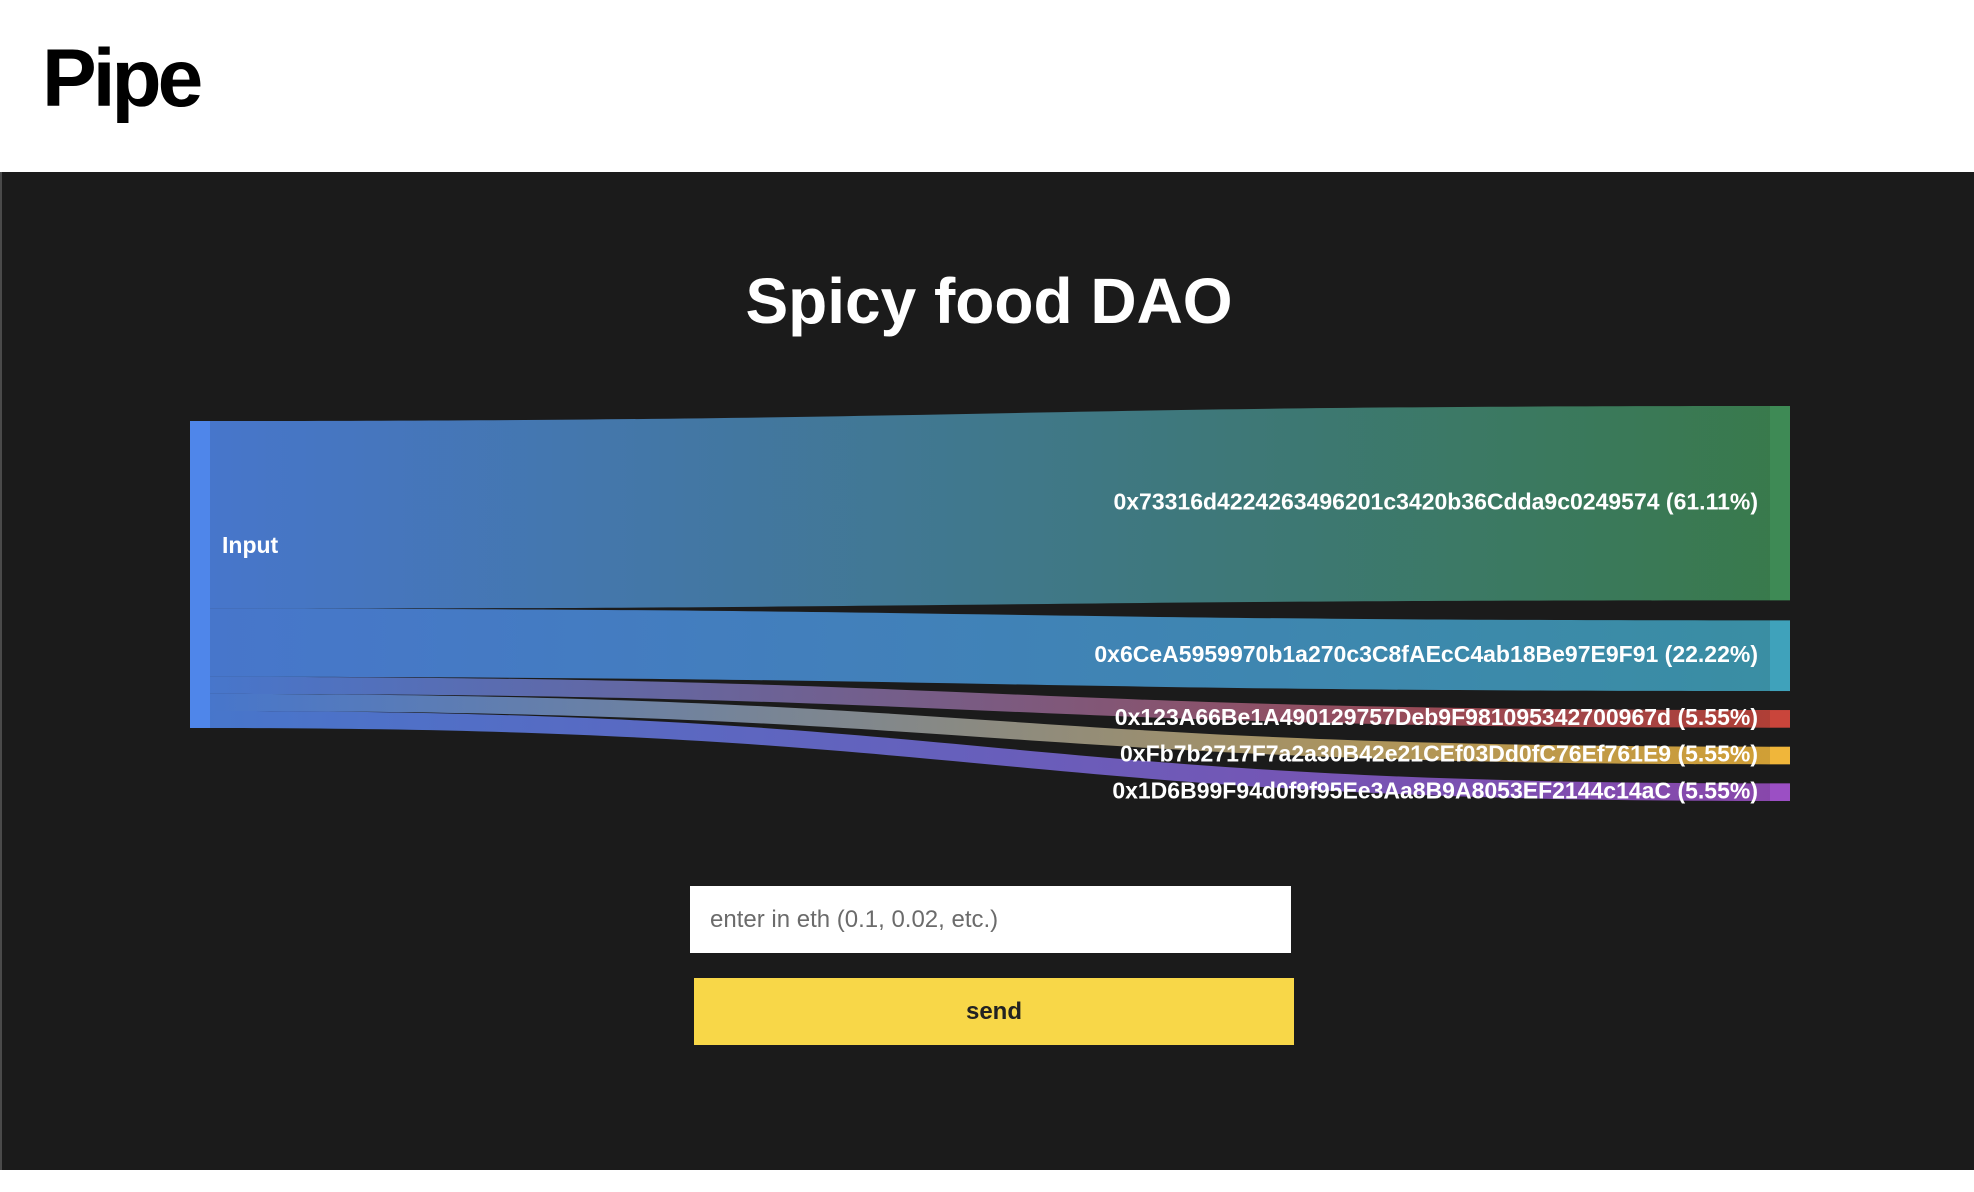 Image resolution: width=1974 pixels, height=1192 pixels. Describe the element at coordinates (994, 1011) in the screenshot. I see `send-button: send` at that location.